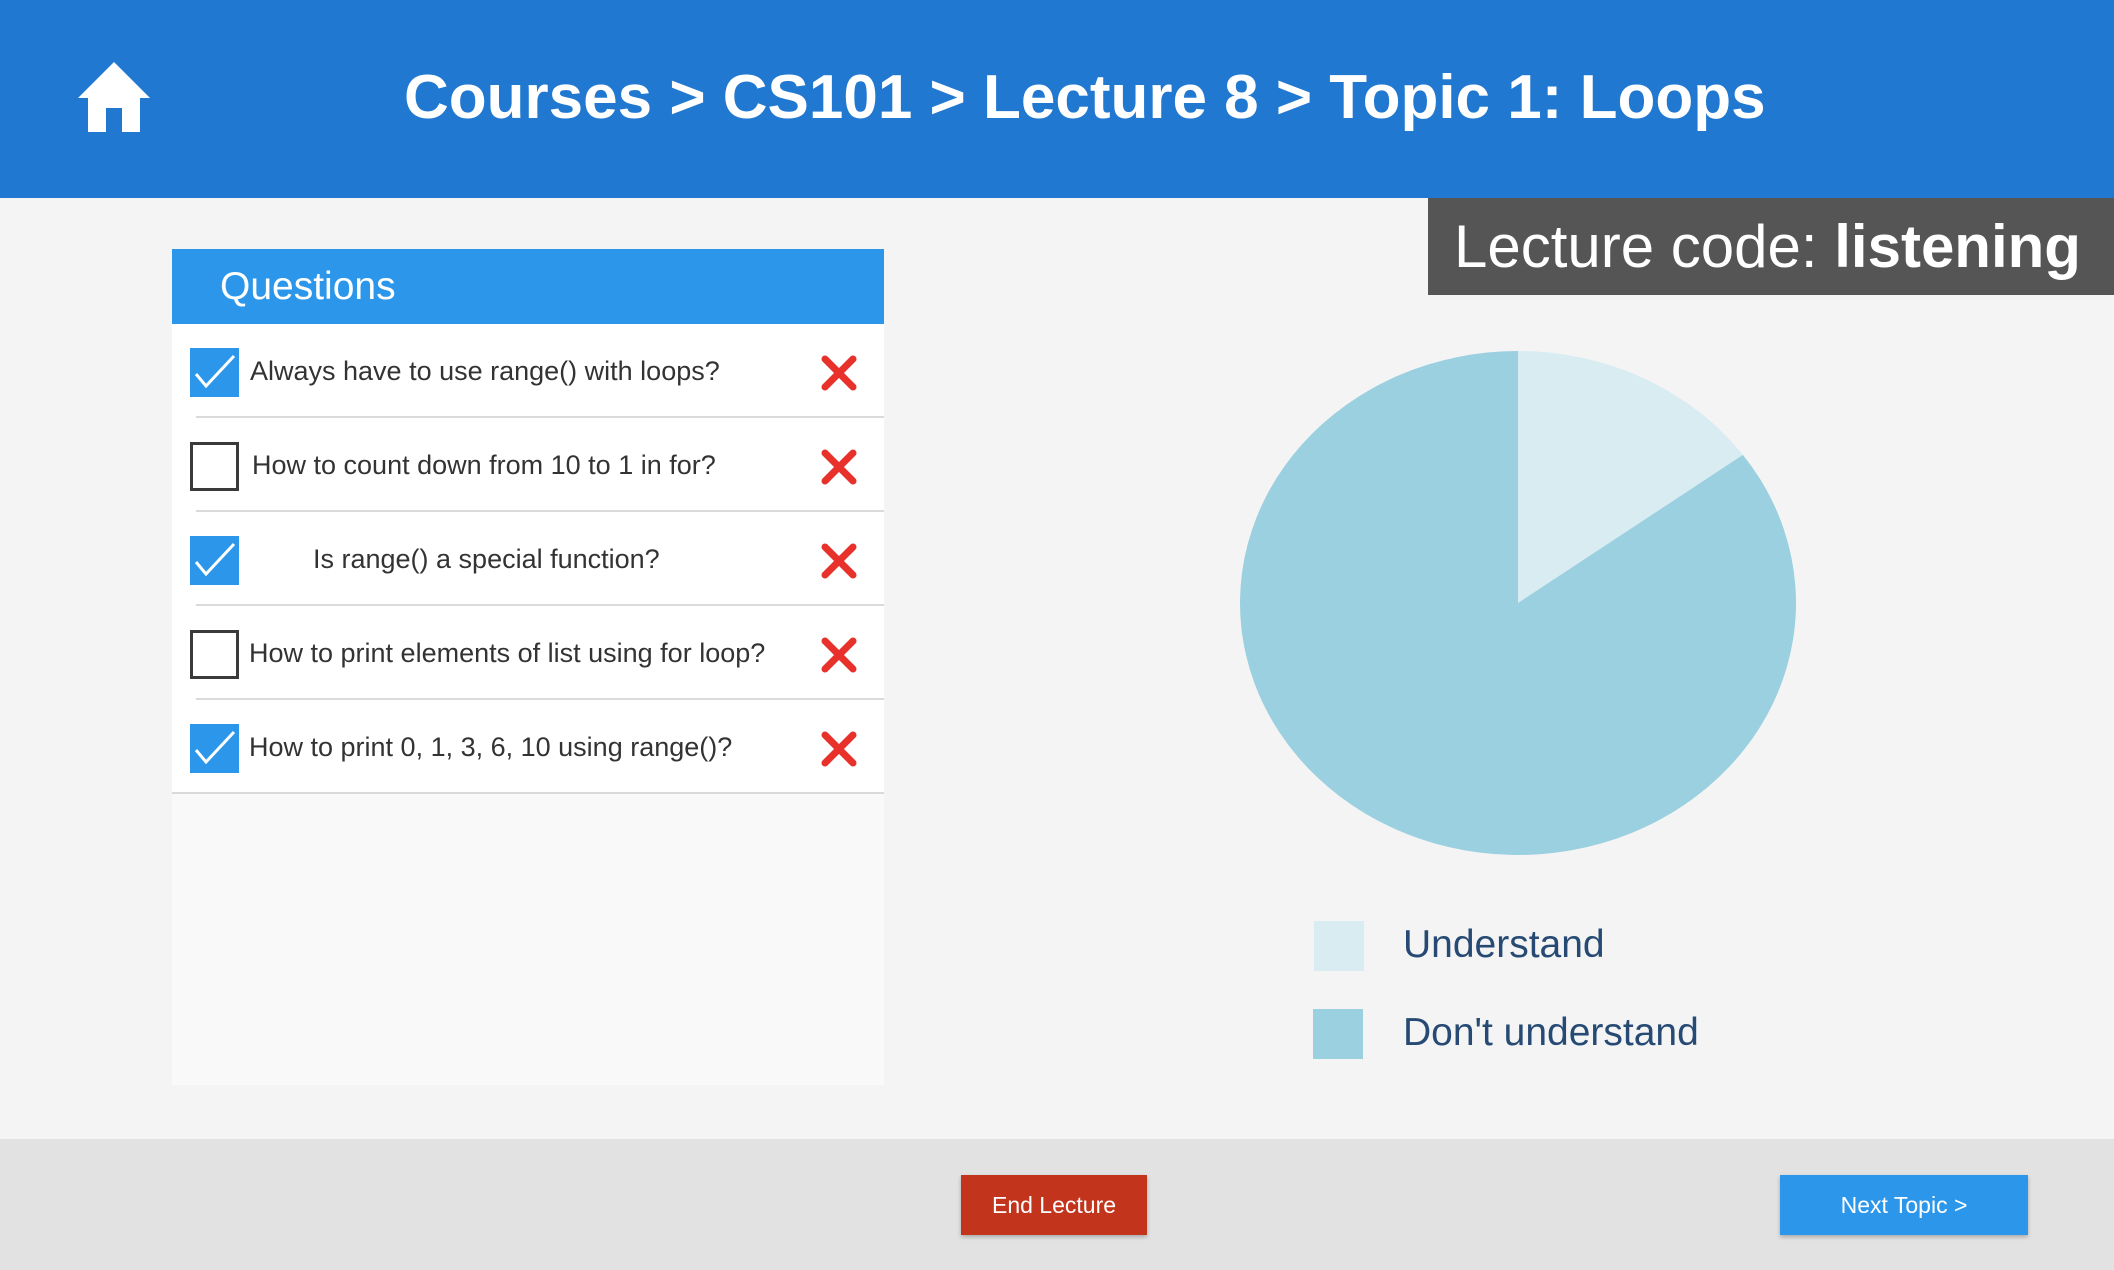 This screenshot has height=1270, width=2114. What do you see at coordinates (1054, 1205) in the screenshot?
I see `end-lecture-button: End Lecture` at bounding box center [1054, 1205].